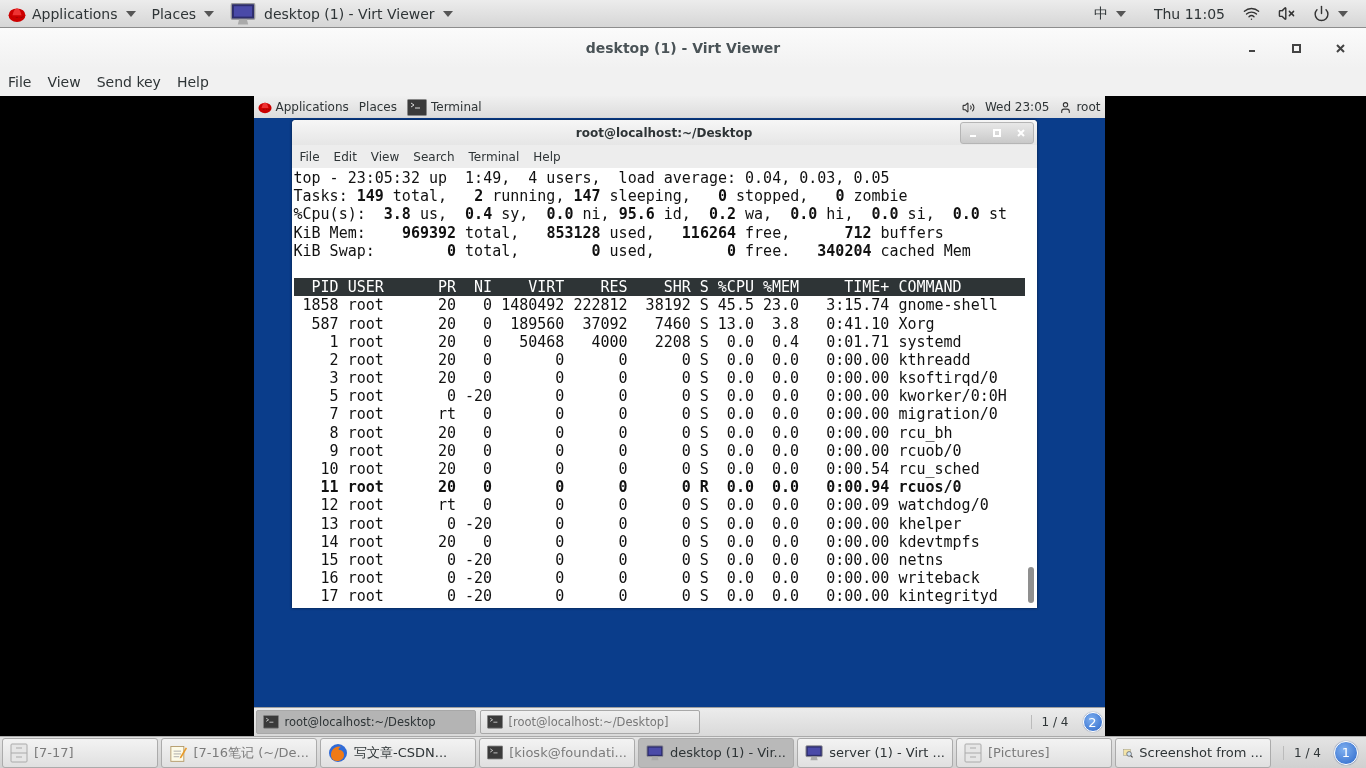 The image size is (1366, 768). What do you see at coordinates (672, 341) in the screenshot?
I see `table-cell-text: 2208` at bounding box center [672, 341].